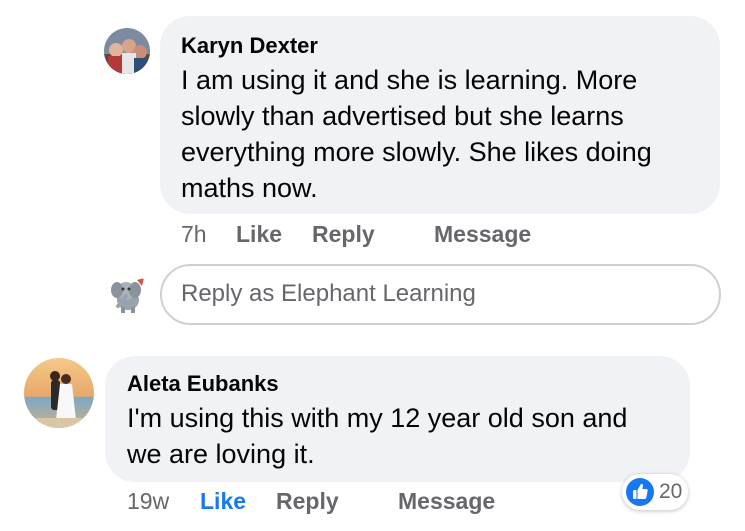 This screenshot has width=745, height=531. I want to click on avatar-aleta-eubanks, so click(59, 393).